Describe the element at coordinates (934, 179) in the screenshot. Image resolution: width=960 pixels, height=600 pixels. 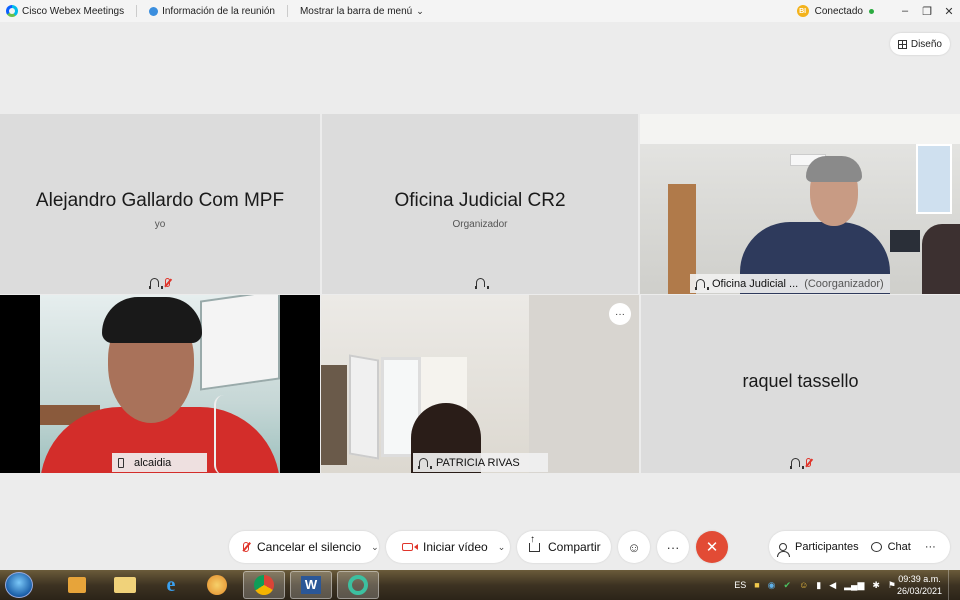
I see `video-window` at that location.